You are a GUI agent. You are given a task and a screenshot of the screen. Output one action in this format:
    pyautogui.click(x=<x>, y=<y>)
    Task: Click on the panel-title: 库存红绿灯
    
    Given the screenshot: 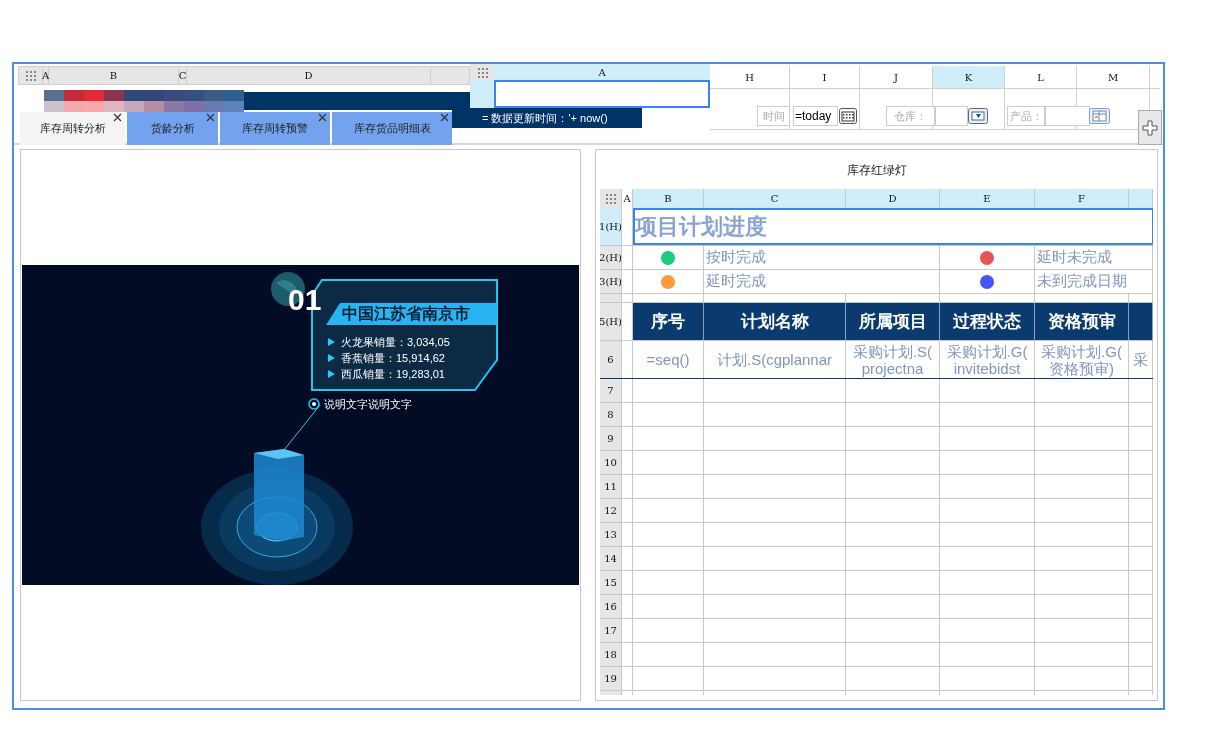 What is the action you would take?
    pyautogui.click(x=876, y=170)
    